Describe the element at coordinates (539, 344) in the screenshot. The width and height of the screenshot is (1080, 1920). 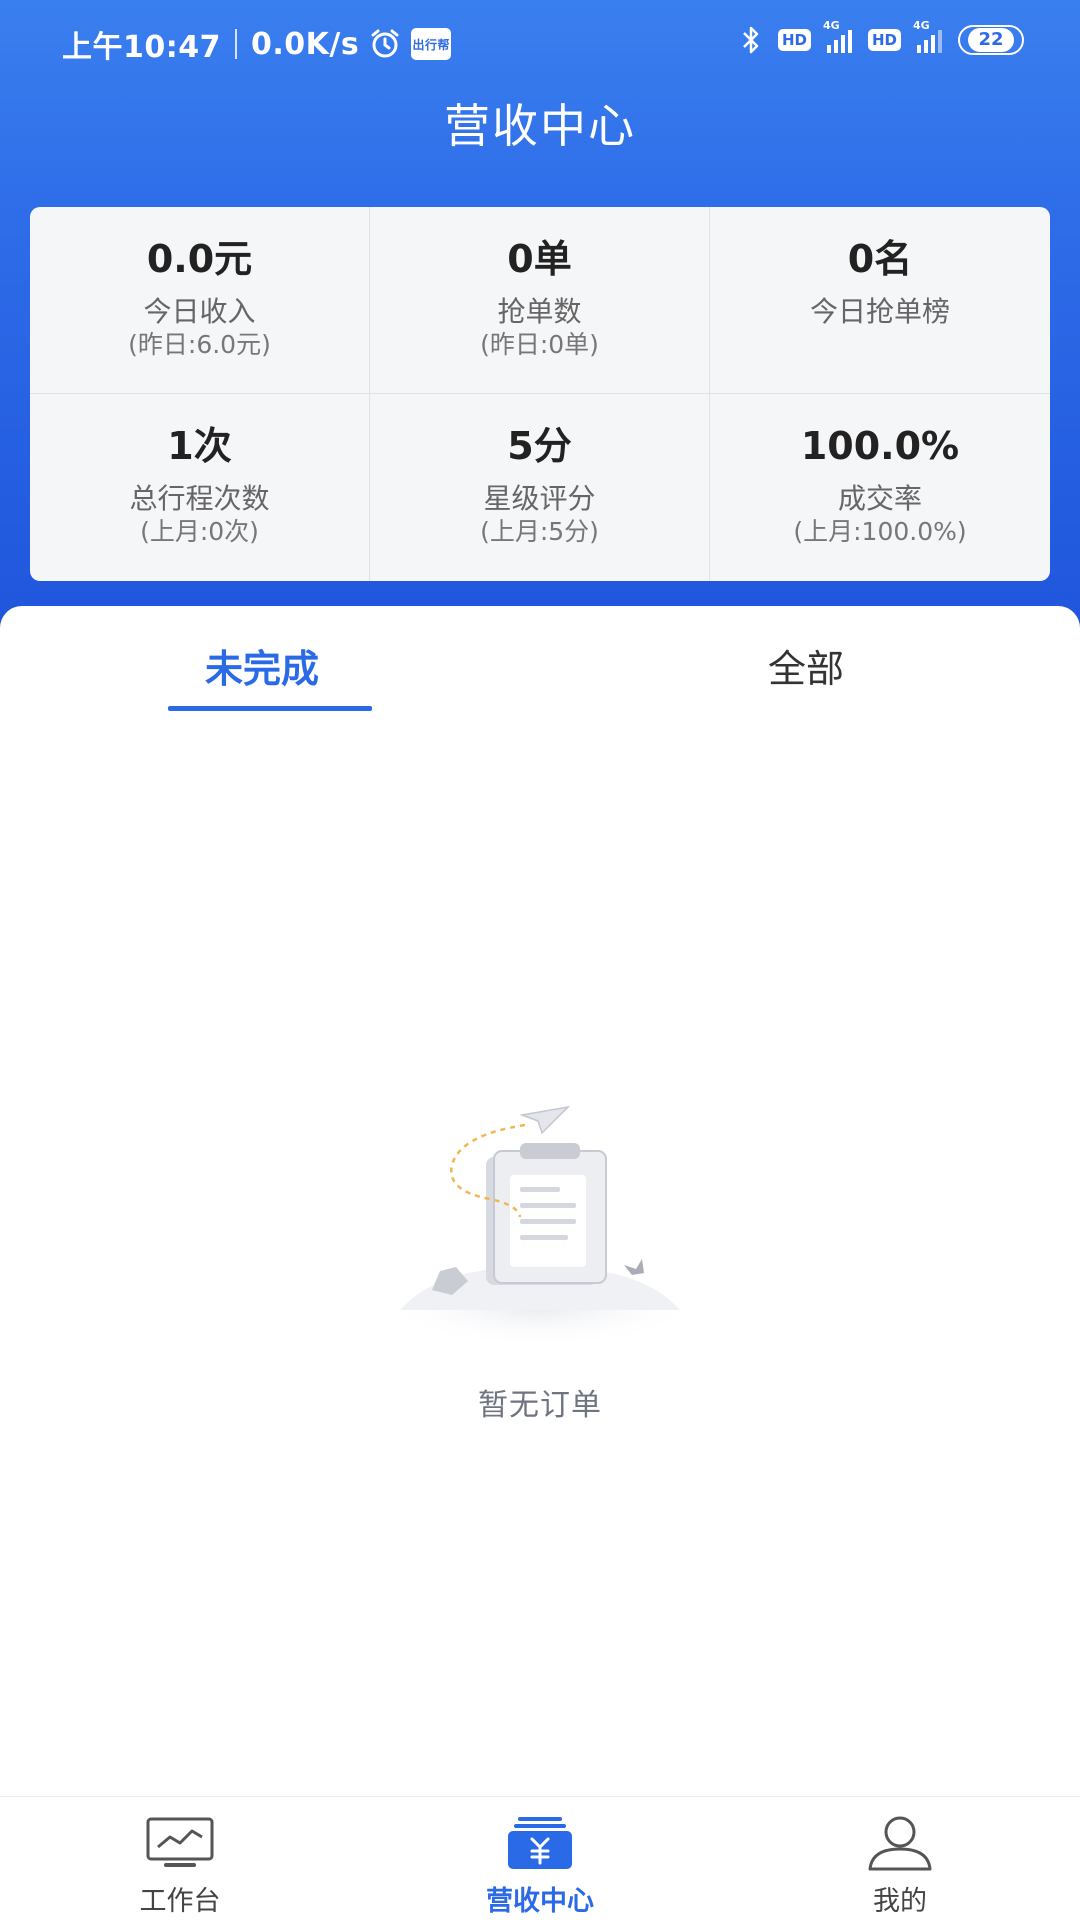
I see `stat-sub: (昨日:0单)` at that location.